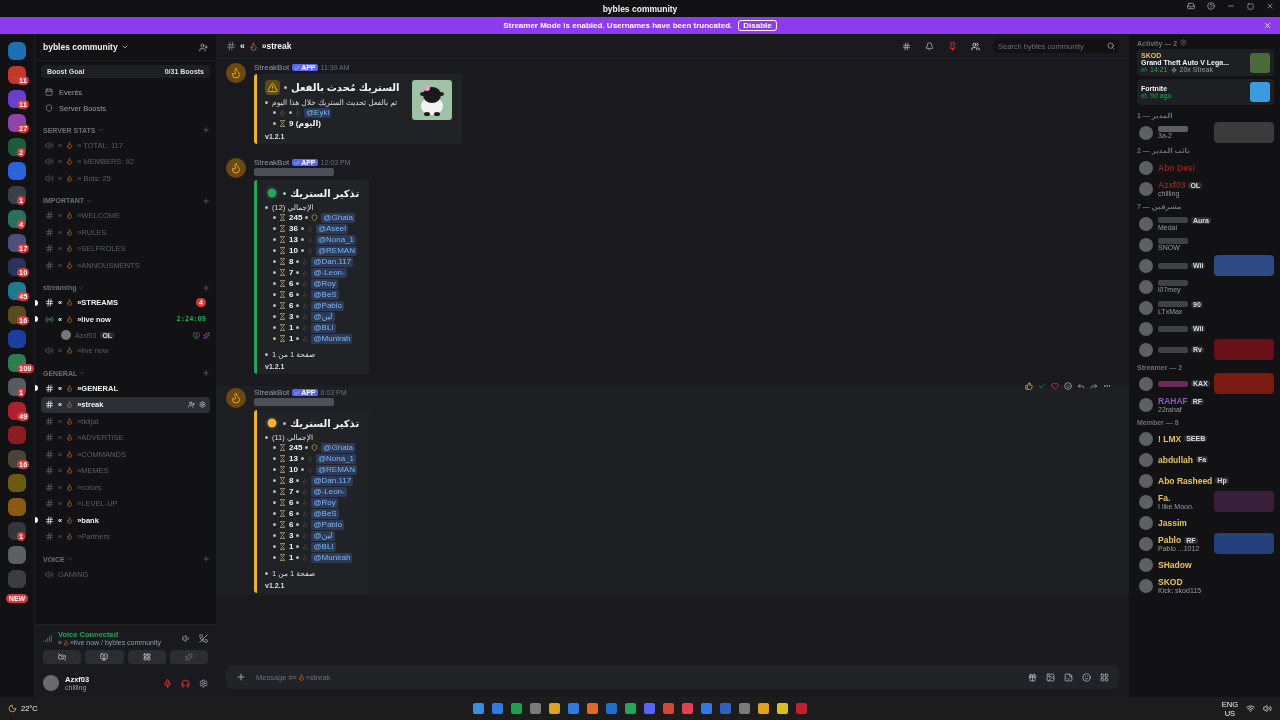 The height and width of the screenshot is (720, 1280). I want to click on add-icon, so click(241, 677).